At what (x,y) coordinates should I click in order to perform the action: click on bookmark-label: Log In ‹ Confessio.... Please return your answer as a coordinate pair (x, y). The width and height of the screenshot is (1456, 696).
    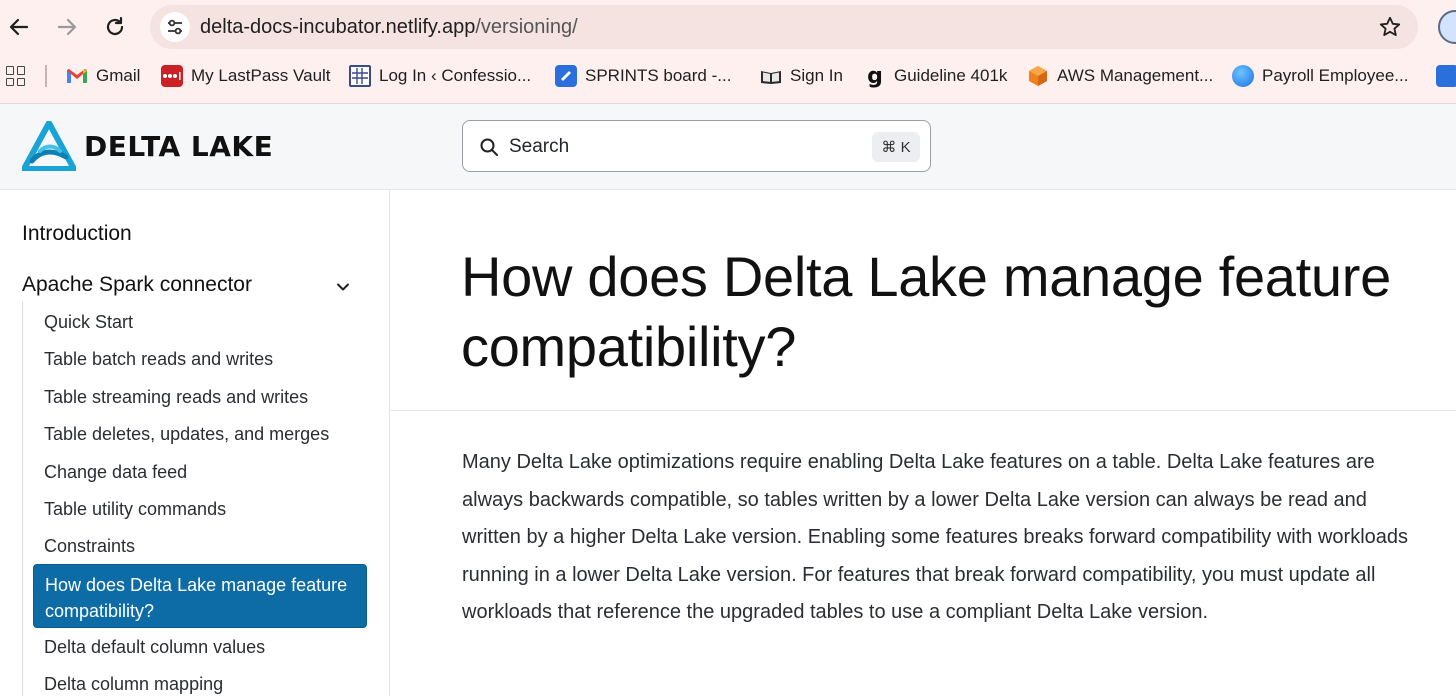
    Looking at the image, I should click on (455, 75).